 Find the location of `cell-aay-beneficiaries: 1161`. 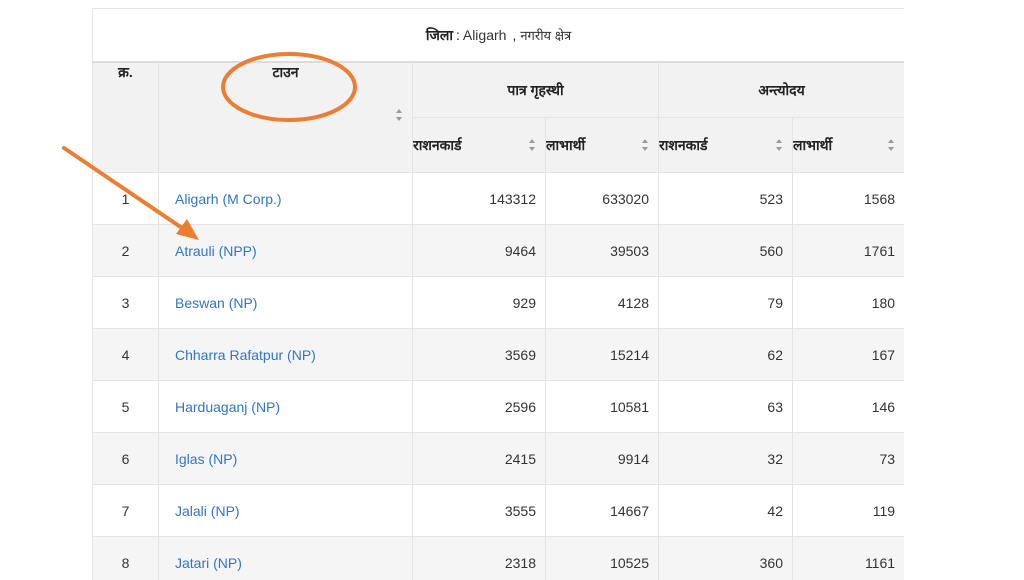

cell-aay-beneficiaries: 1161 is located at coordinates (847, 558).